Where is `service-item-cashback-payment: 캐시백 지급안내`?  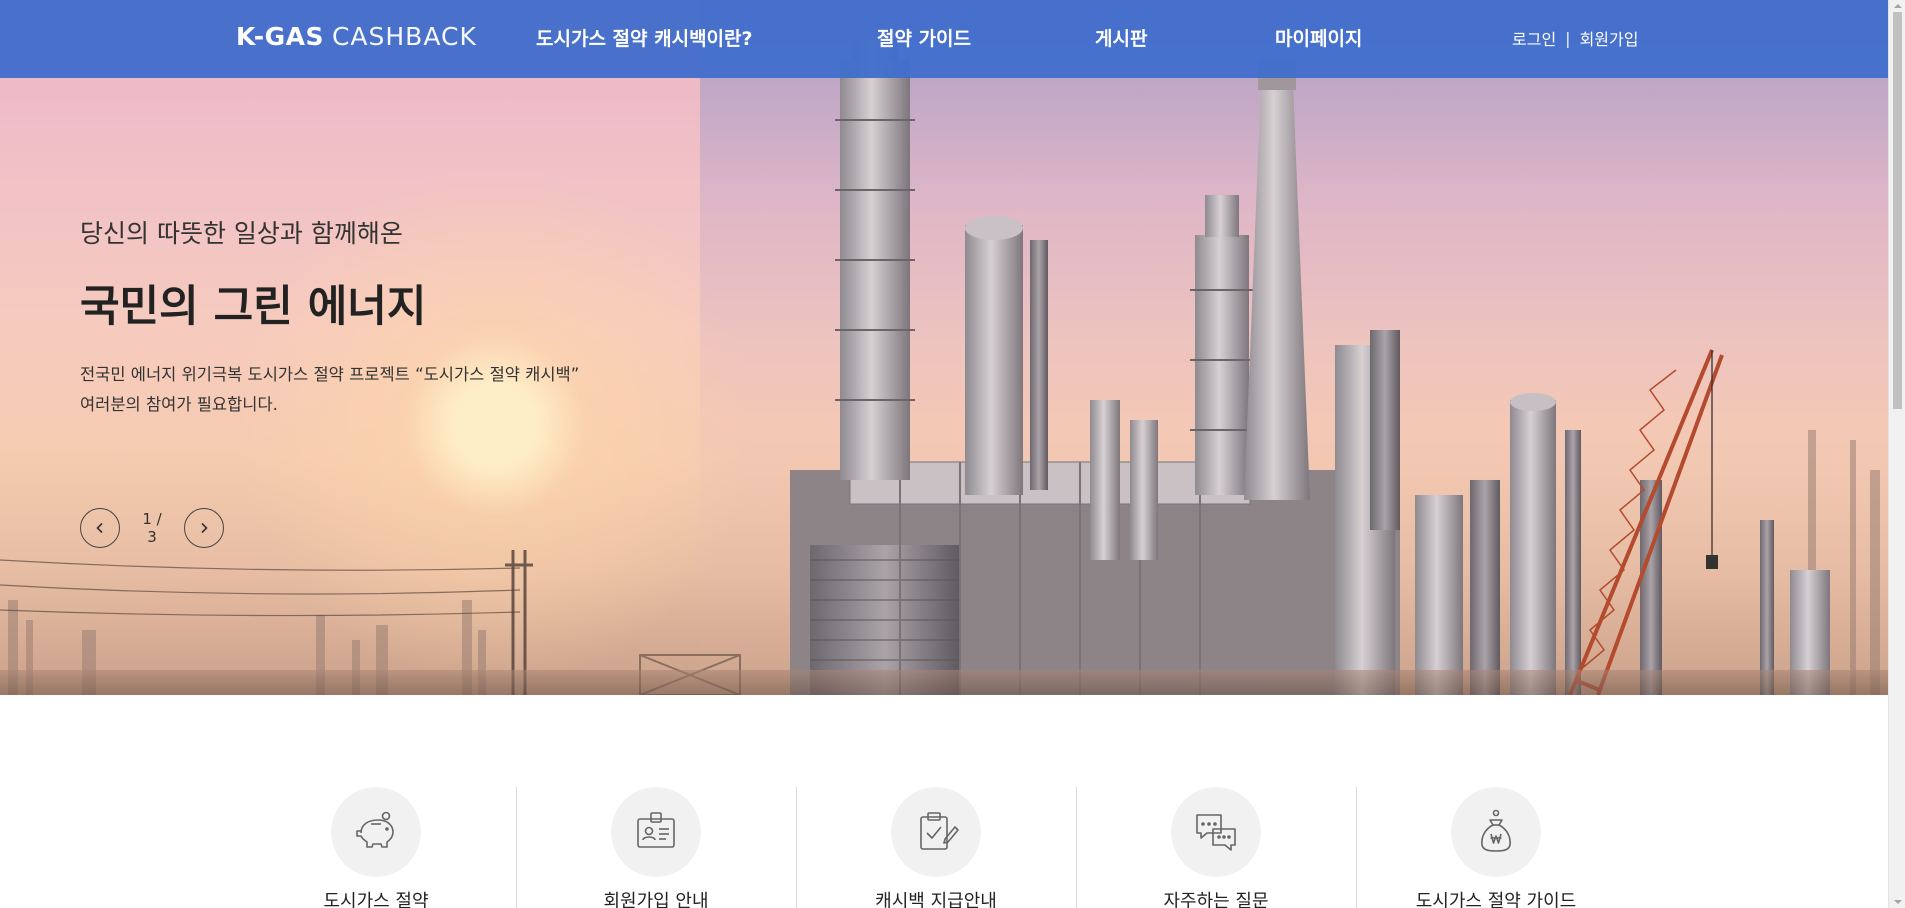
service-item-cashback-payment: 캐시백 지급안내 is located at coordinates (936, 847).